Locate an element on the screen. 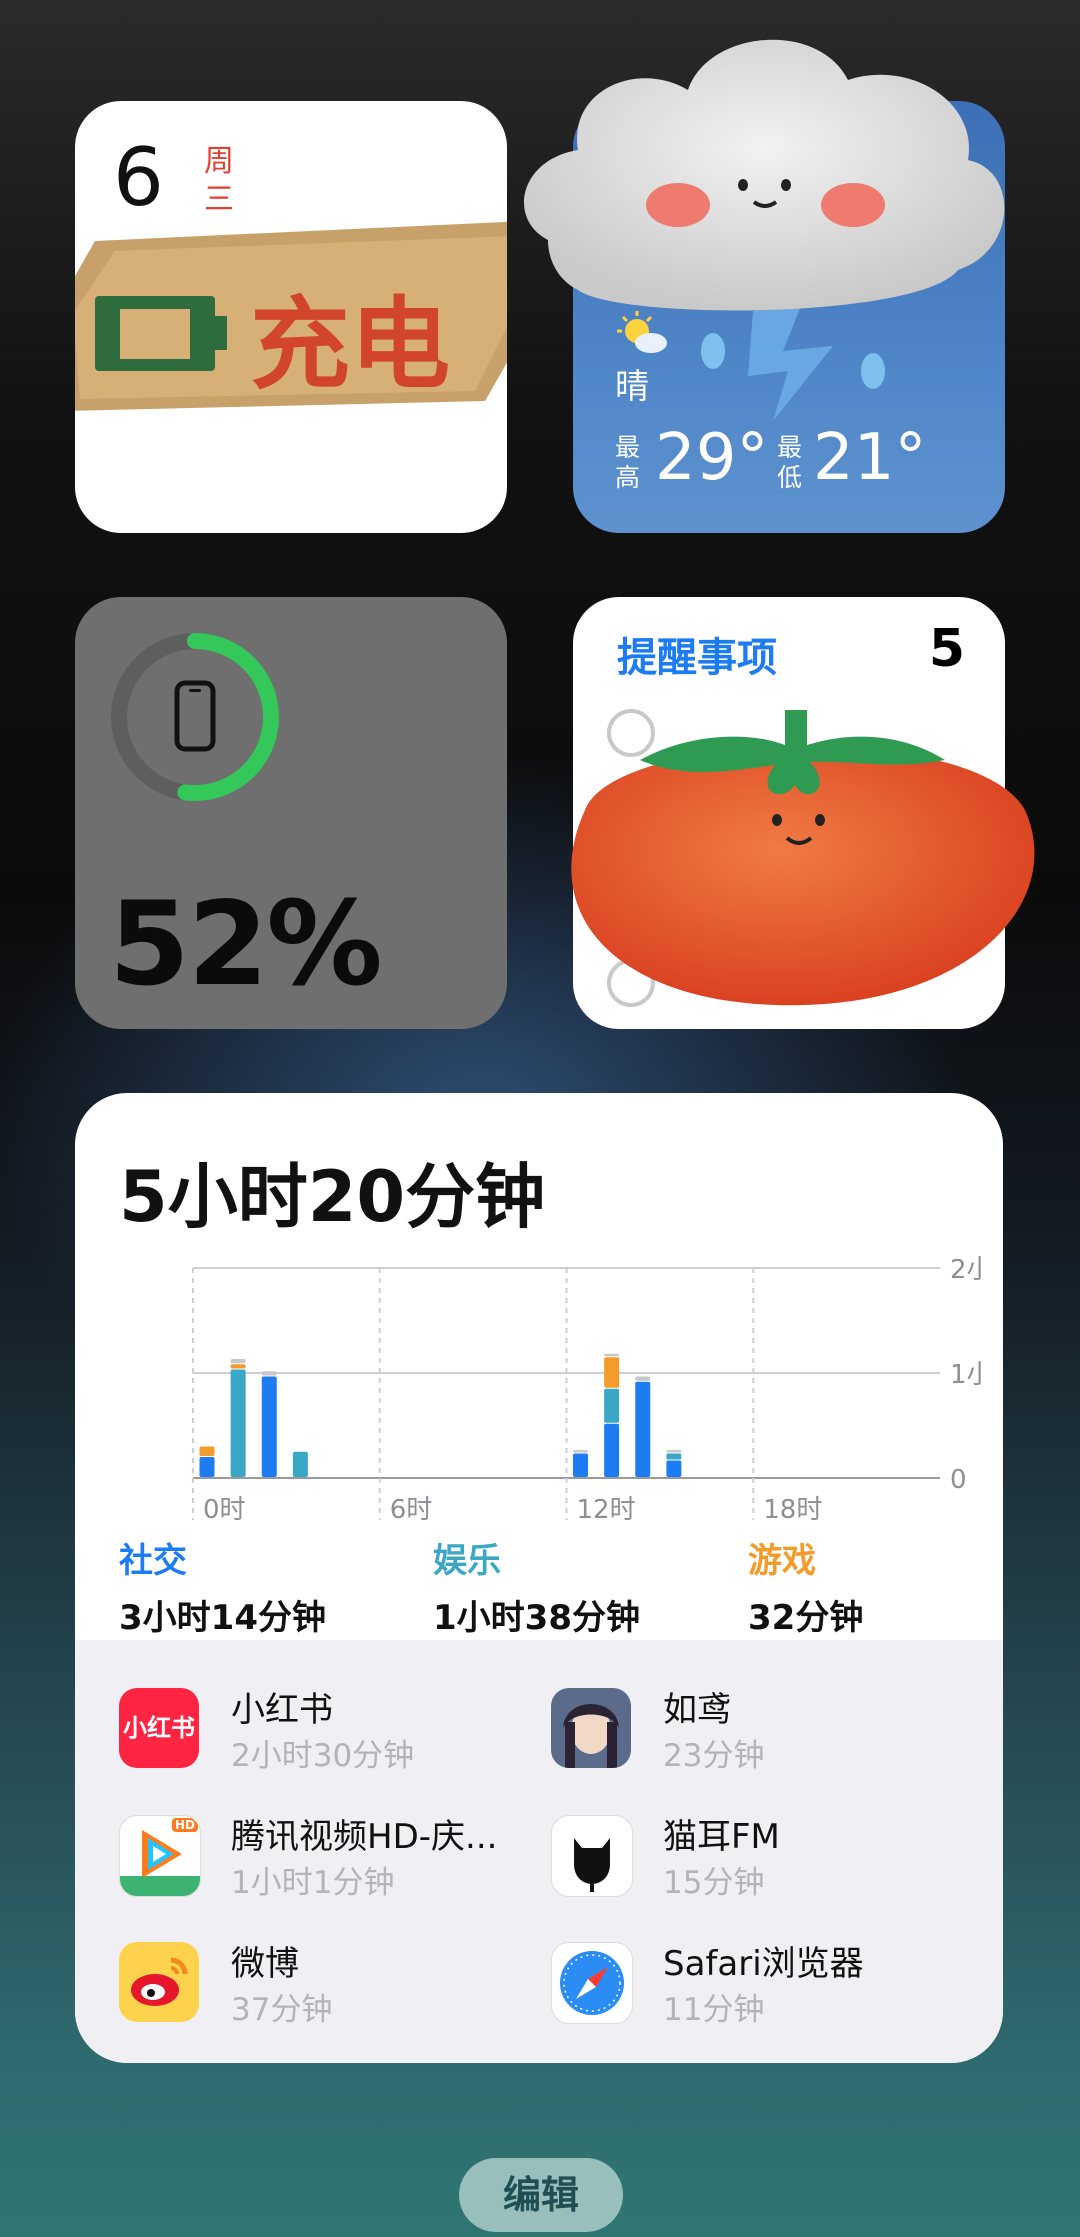  phone-icon is located at coordinates (195, 716).